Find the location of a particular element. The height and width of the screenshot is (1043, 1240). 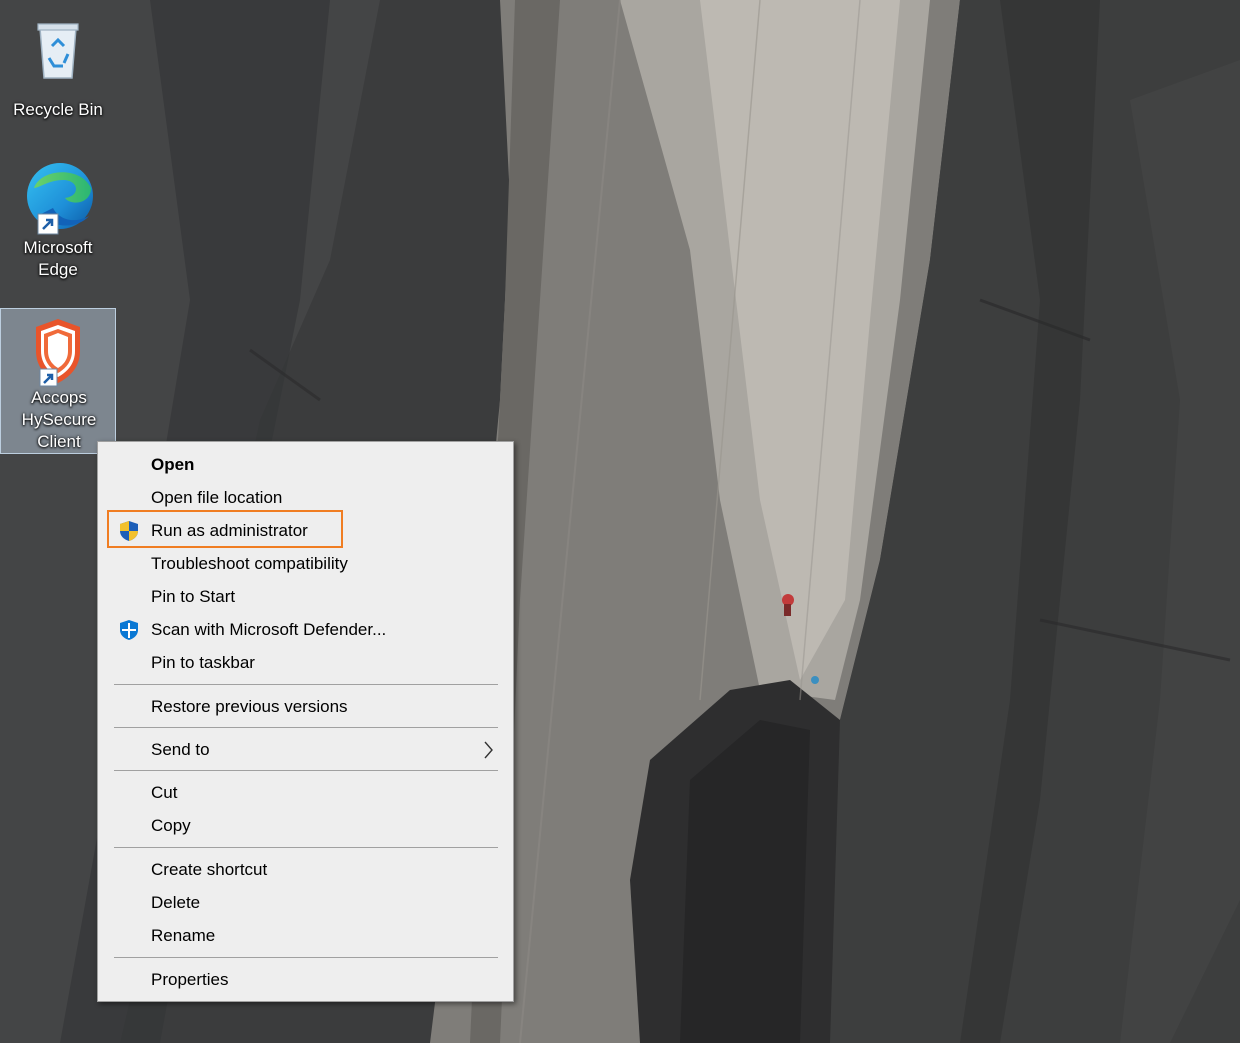

menu-item-label: Run as administrator is located at coordinates (229, 530).